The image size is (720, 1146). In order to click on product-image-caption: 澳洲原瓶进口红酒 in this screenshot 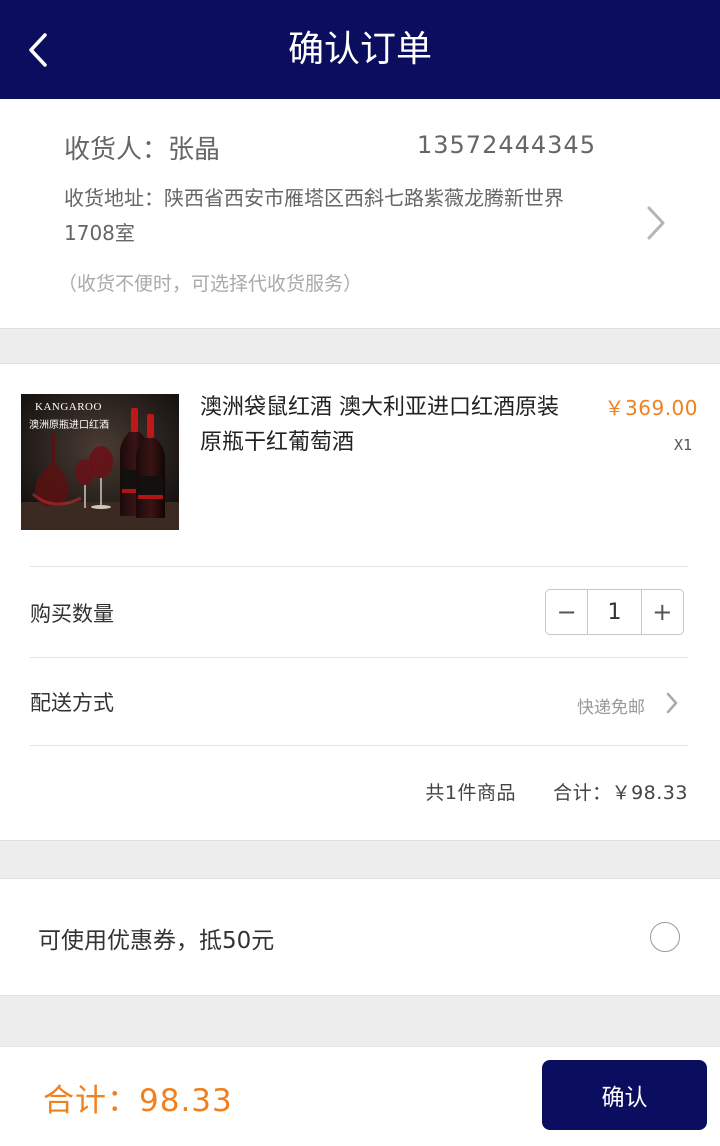, I will do `click(69, 425)`.